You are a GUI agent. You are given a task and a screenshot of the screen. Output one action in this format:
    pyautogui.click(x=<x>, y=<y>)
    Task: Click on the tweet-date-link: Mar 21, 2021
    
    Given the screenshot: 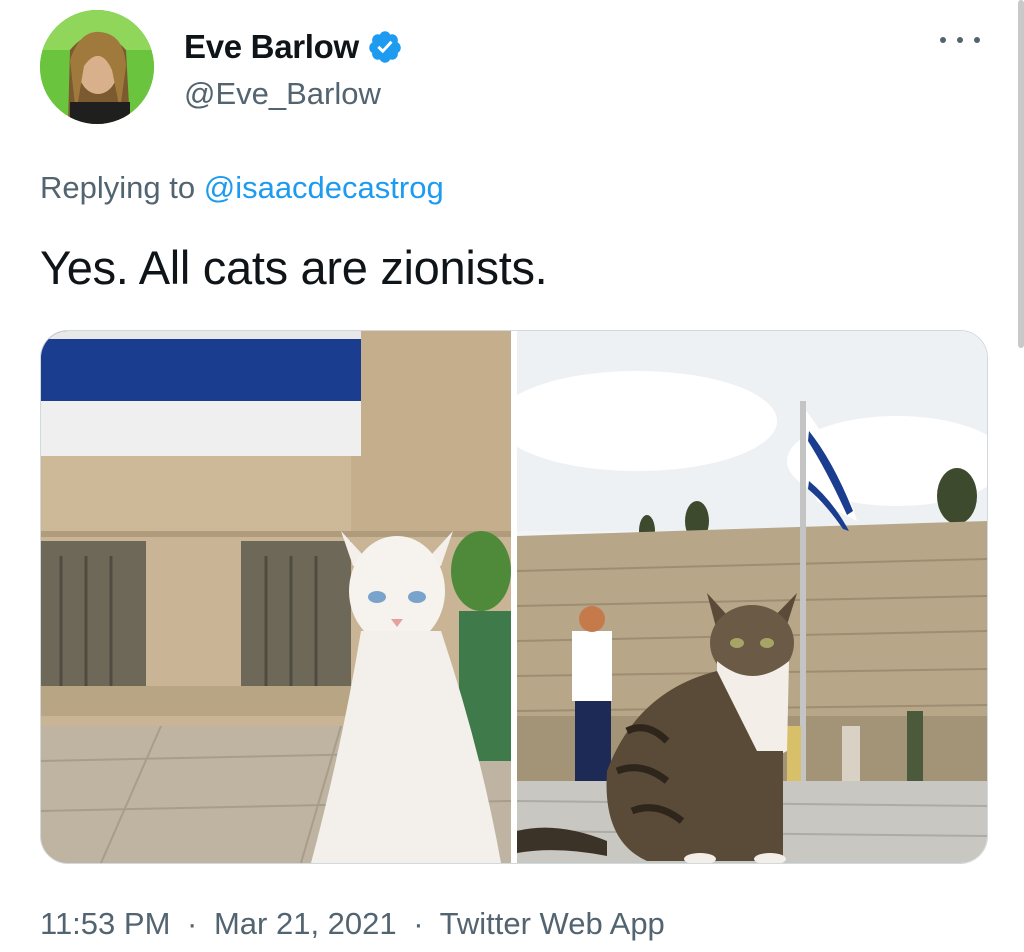 What is the action you would take?
    pyautogui.click(x=305, y=923)
    